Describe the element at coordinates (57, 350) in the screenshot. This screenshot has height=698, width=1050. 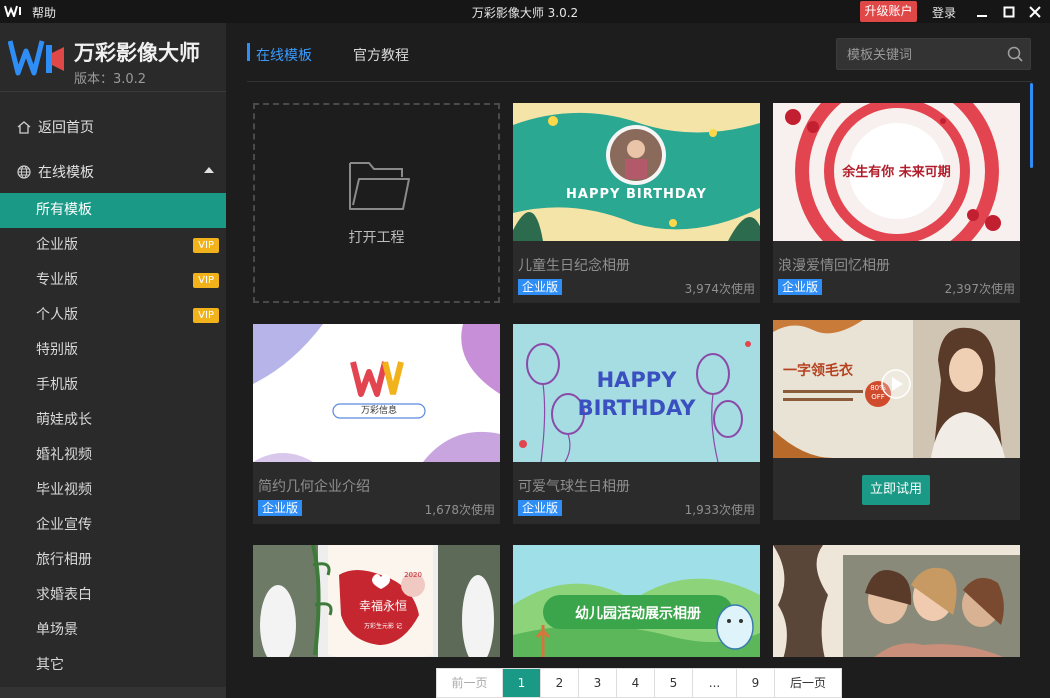
I see `category-label: 特别版` at that location.